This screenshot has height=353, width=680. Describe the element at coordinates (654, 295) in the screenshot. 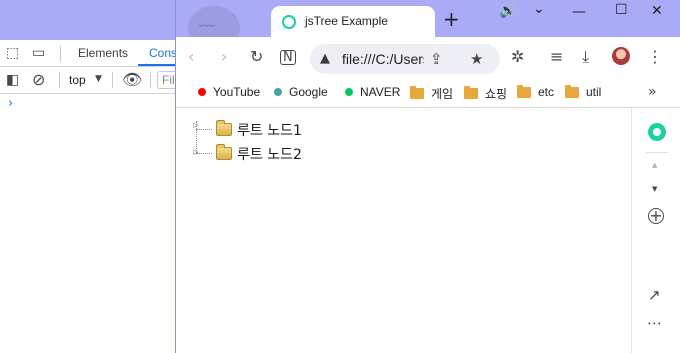

I see `open-external-icon: ↗` at that location.